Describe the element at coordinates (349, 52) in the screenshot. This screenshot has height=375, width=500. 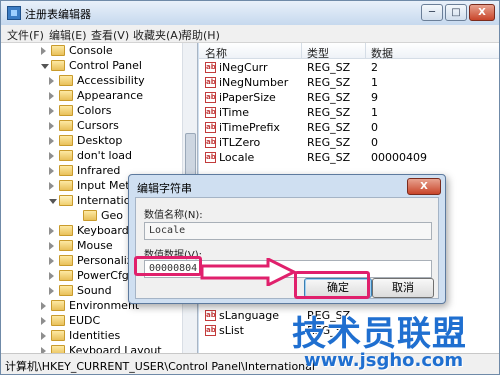
I see `list-header: 名称 类型 数据` at that location.